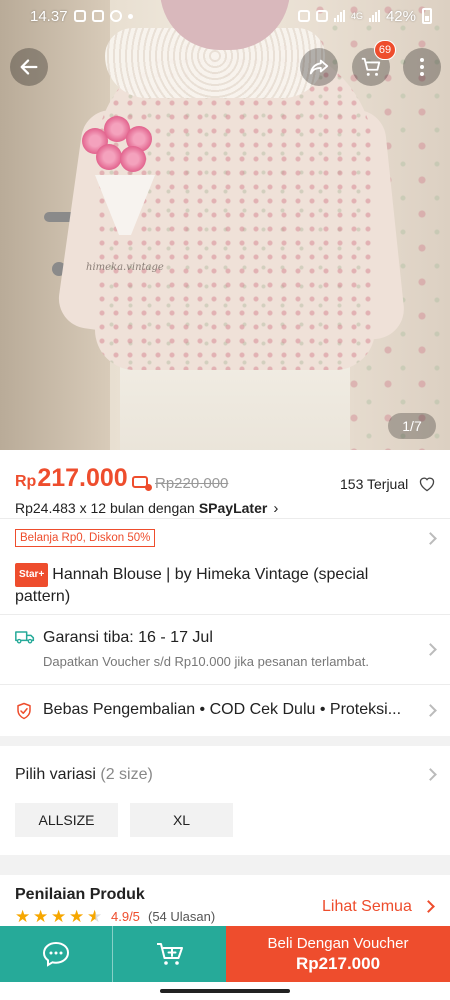  What do you see at coordinates (95, 916) in the screenshot?
I see `half-star-icon: ★` at bounding box center [95, 916].